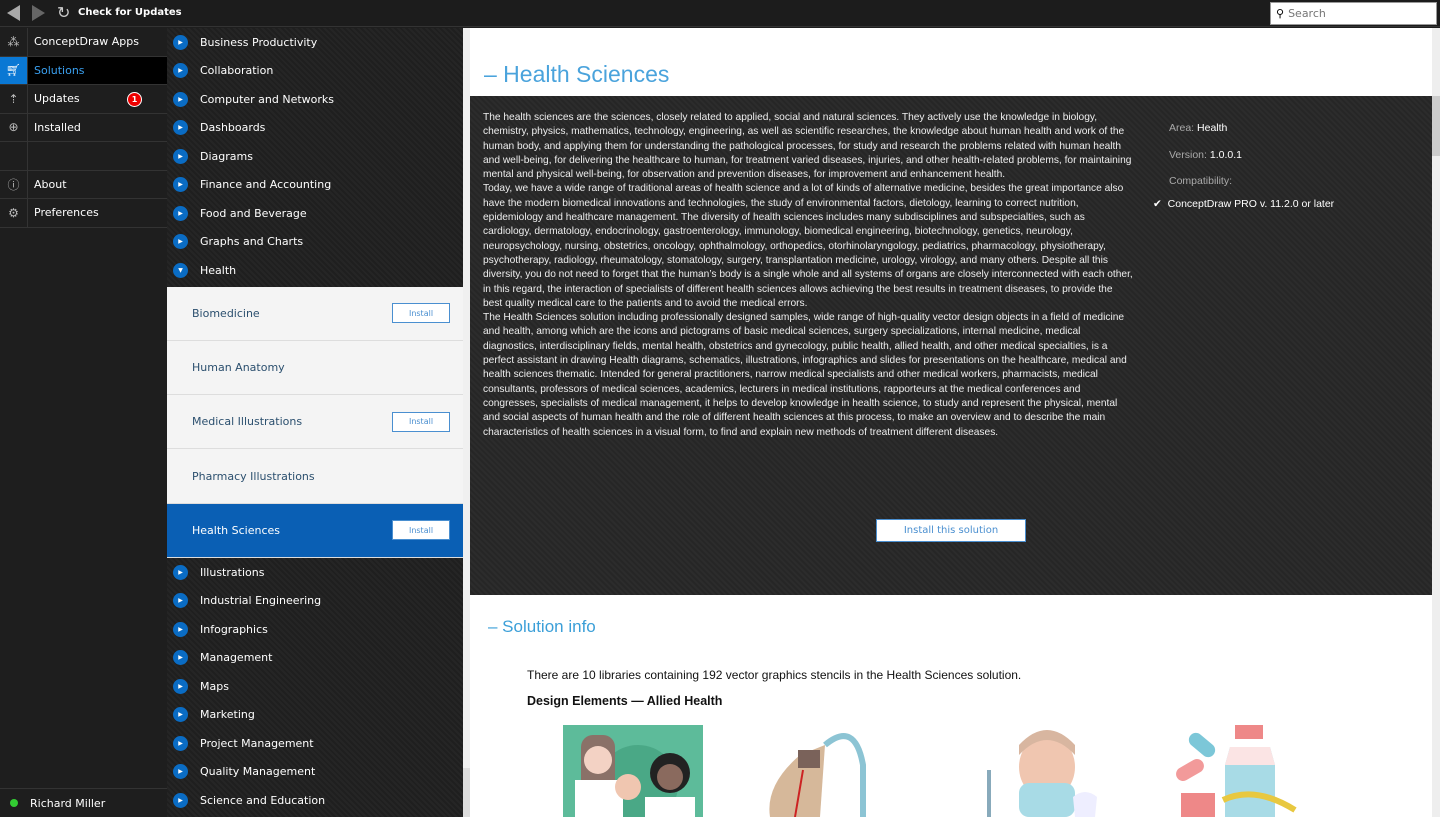  Describe the element at coordinates (68, 803) in the screenshot. I see `user-name: Richard Miller` at that location.